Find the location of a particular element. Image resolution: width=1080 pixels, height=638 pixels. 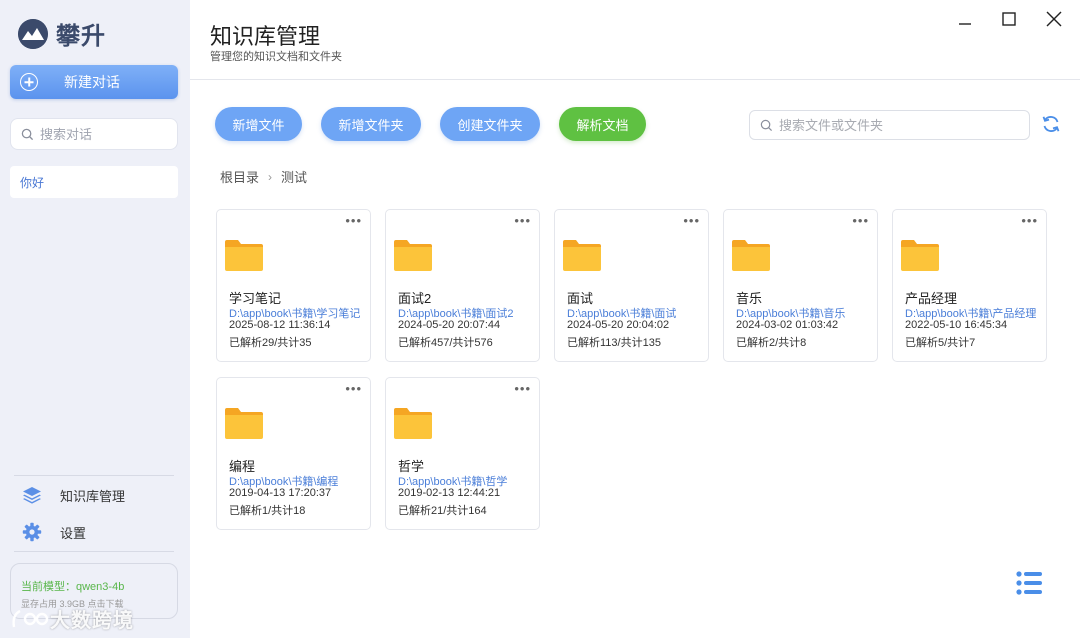

breadcrumb-current: 测试 is located at coordinates (294, 177).